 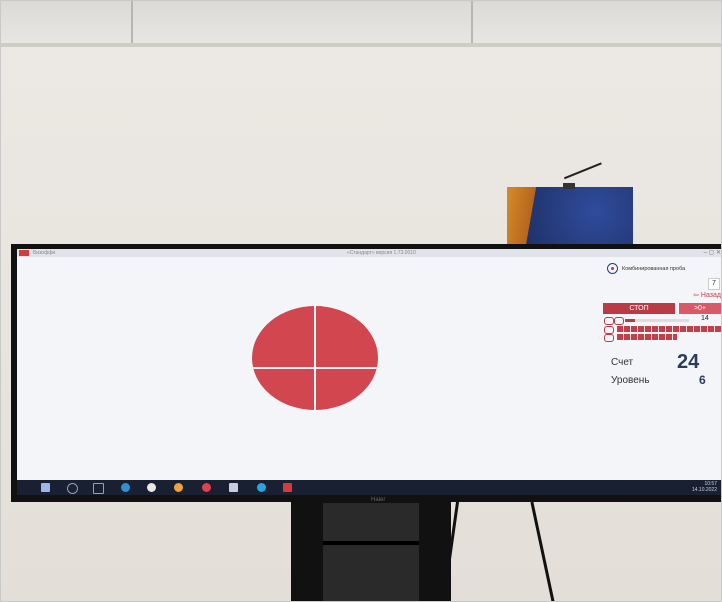 What do you see at coordinates (371, 543) in the screenshot?
I see `tv-stand-shelf` at bounding box center [371, 543].